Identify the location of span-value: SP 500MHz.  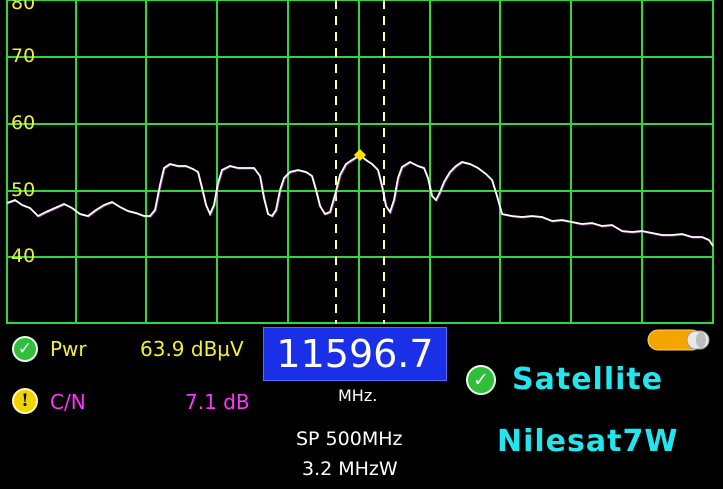
(349, 439).